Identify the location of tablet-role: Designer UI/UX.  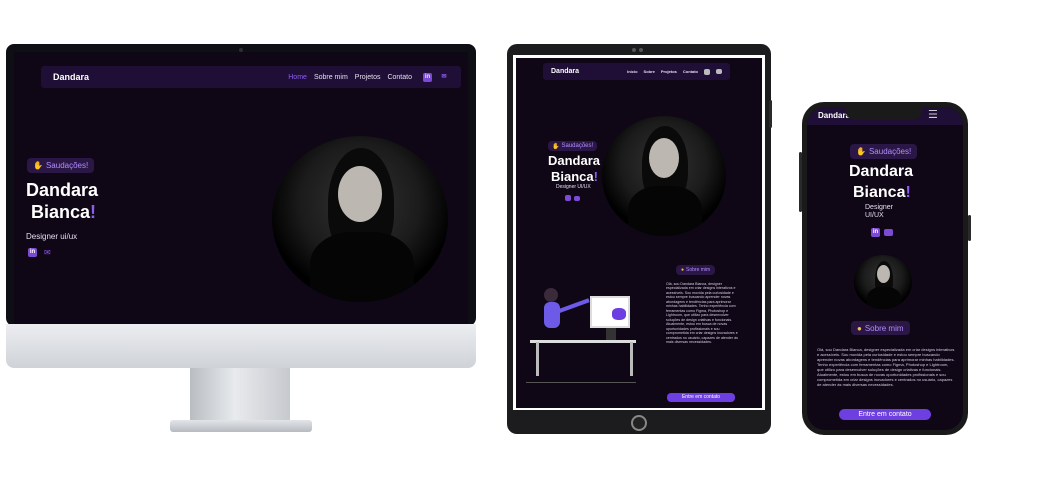
(573, 187).